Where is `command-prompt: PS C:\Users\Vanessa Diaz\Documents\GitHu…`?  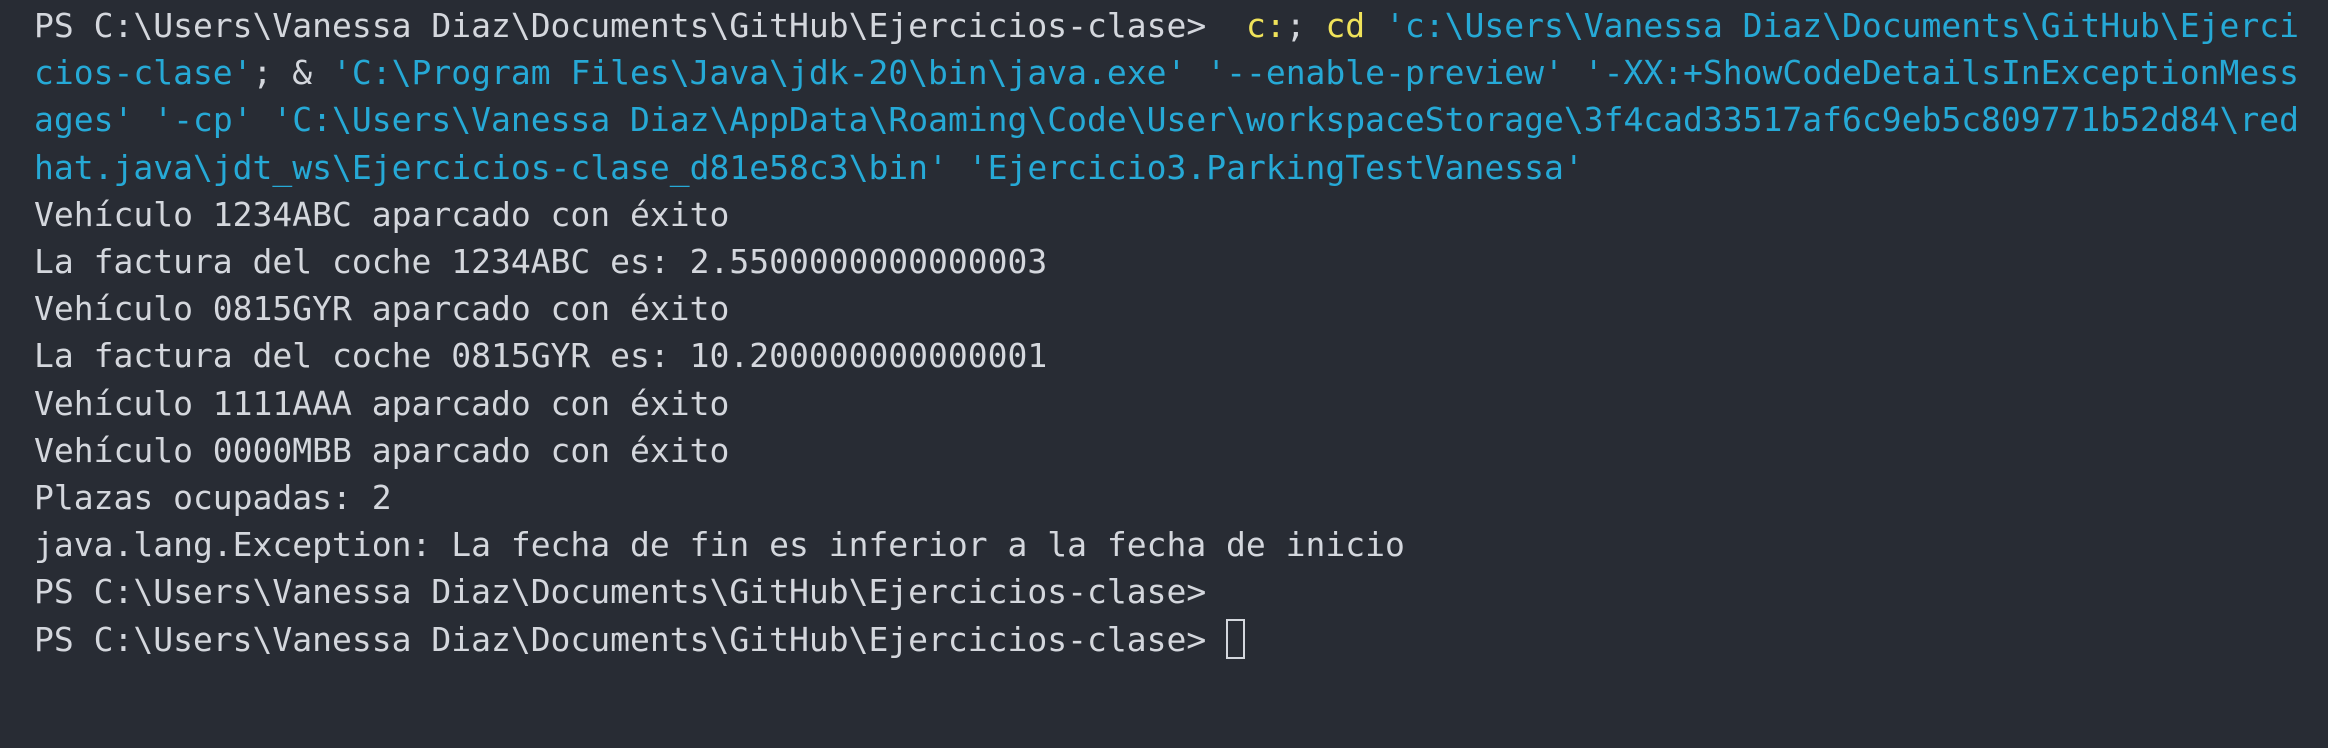
command-prompt: PS C:\Users\Vanessa Diaz\Documents\GitHu… is located at coordinates (640, 25).